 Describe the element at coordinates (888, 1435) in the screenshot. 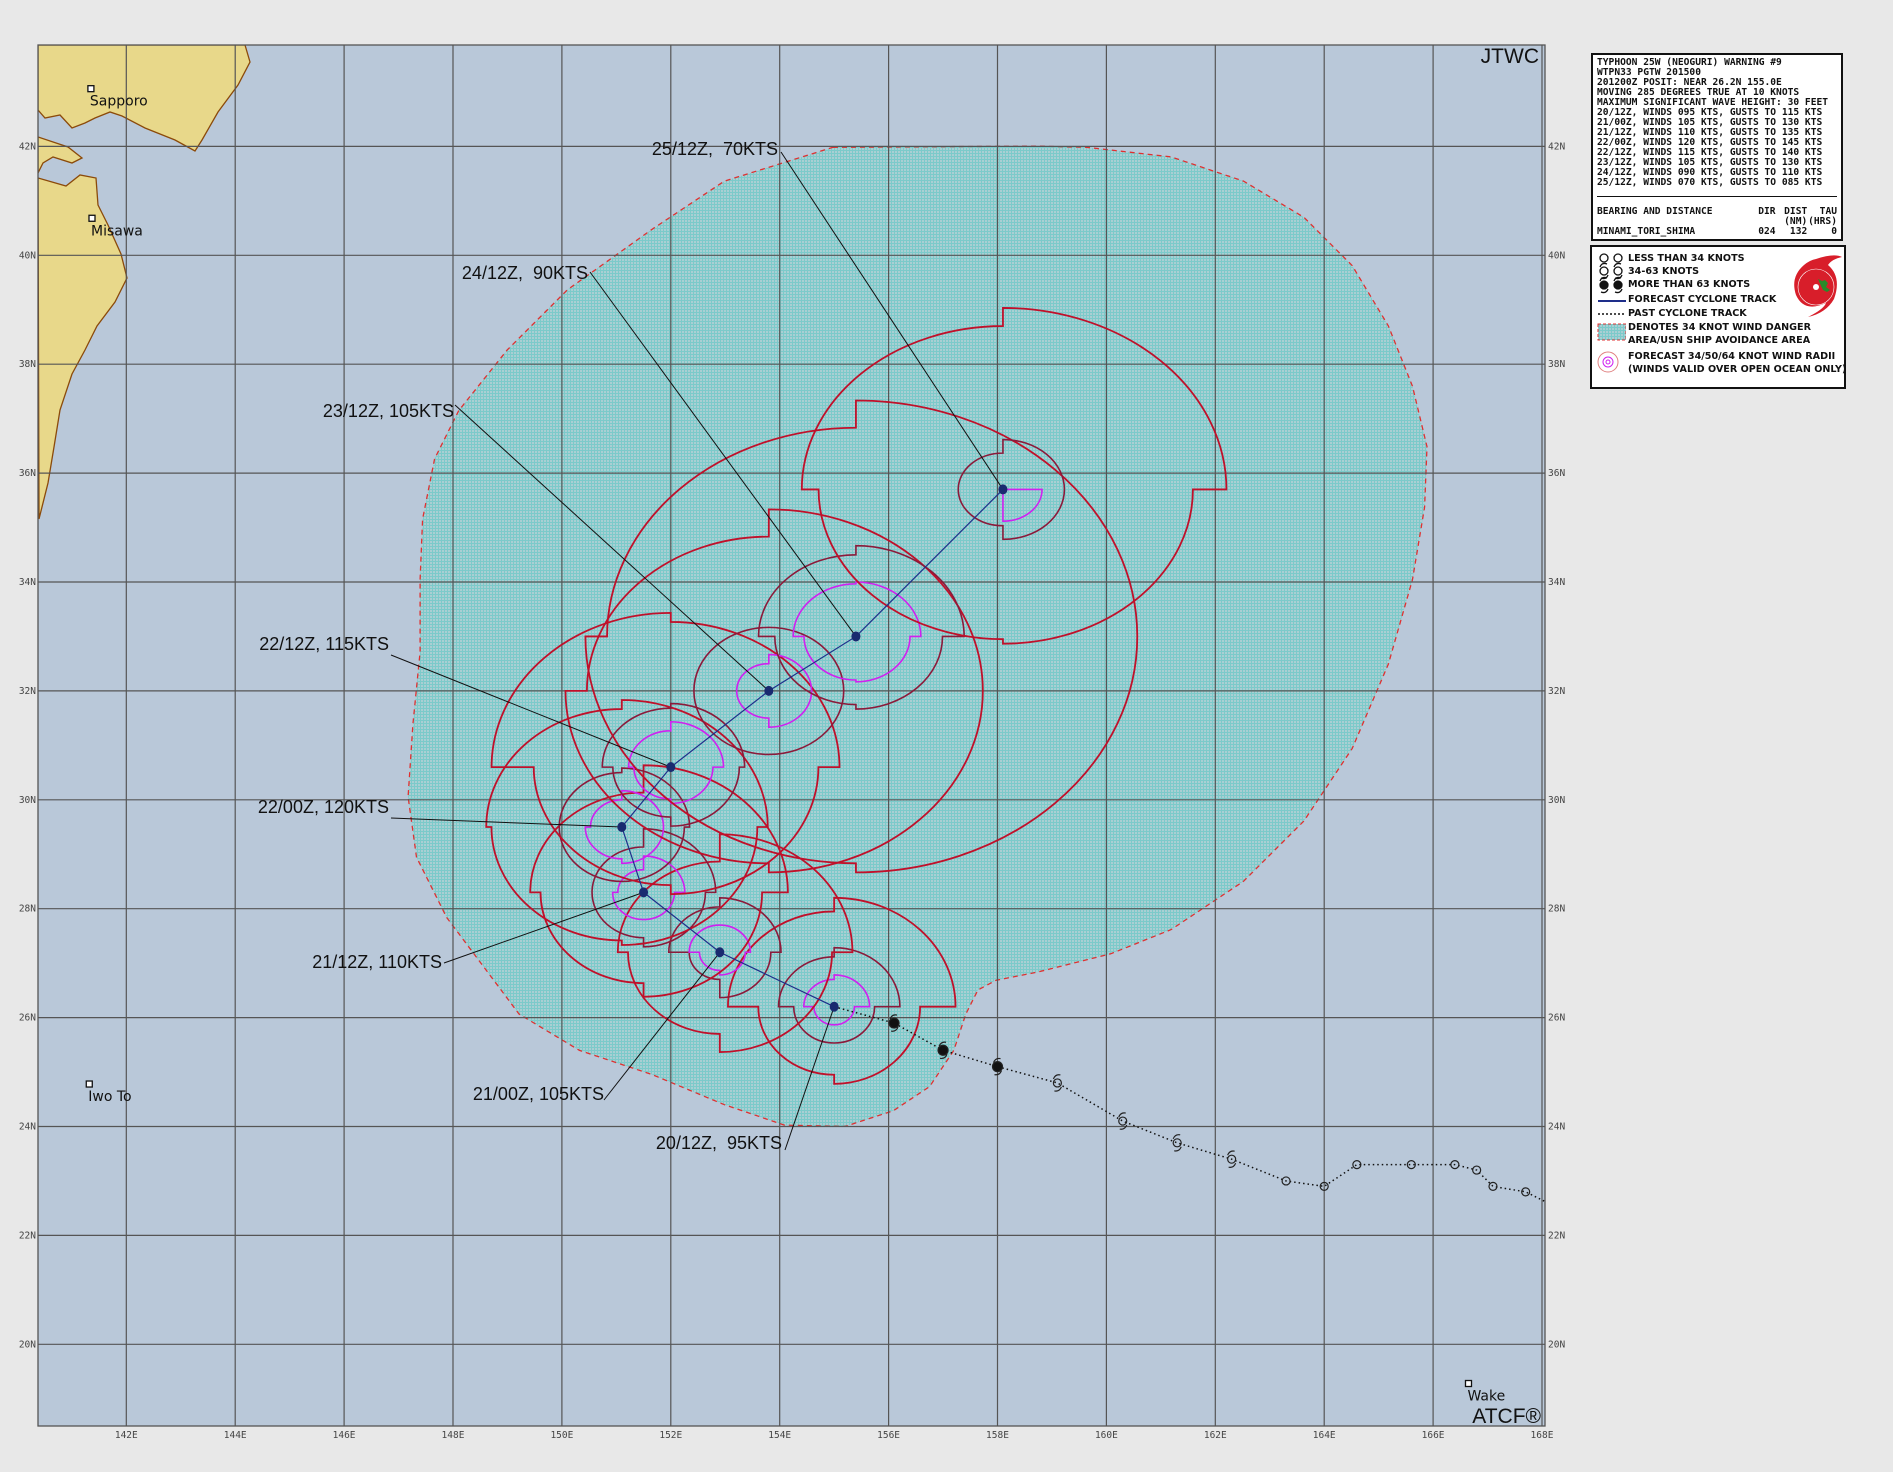

I see `longitude-tick-label: 156E` at that location.